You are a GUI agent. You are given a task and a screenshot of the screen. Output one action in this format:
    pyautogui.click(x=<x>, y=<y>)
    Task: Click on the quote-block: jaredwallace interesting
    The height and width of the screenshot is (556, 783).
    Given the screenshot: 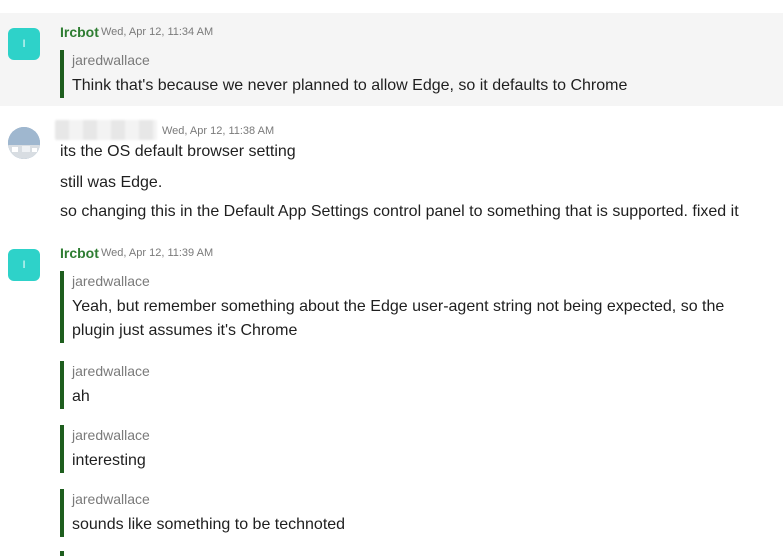 What is the action you would take?
    pyautogui.click(x=105, y=449)
    